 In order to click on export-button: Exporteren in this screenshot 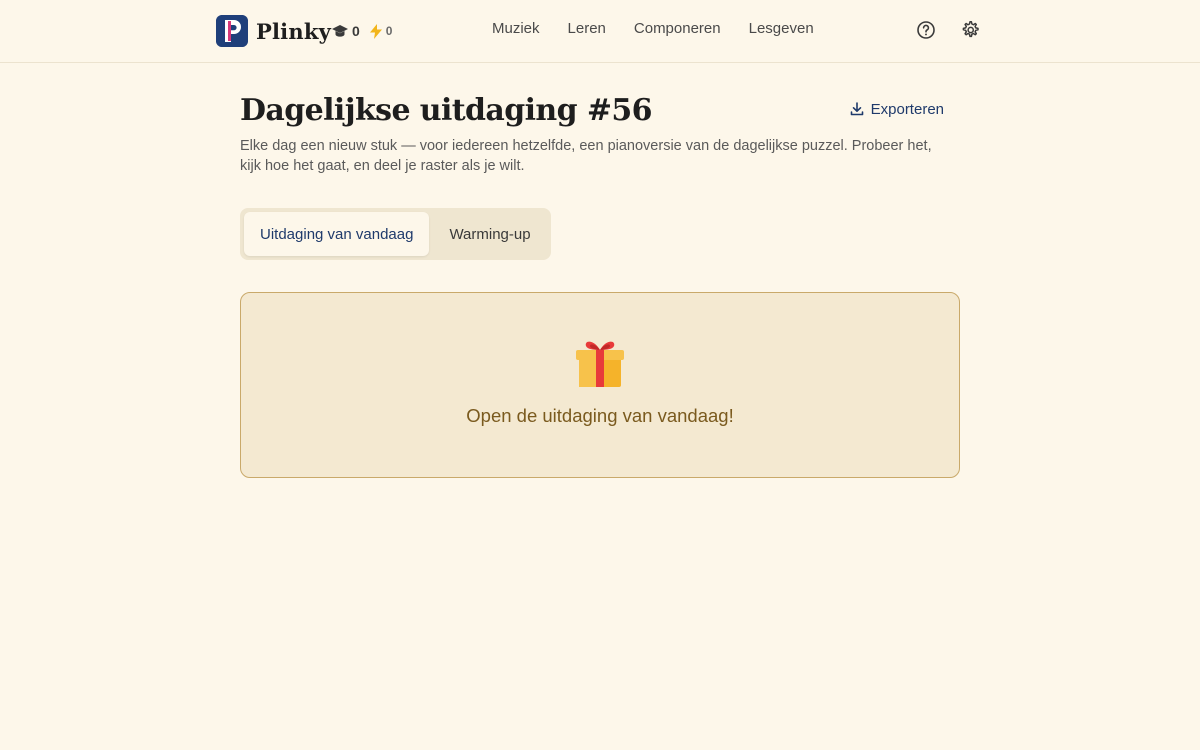, I will do `click(897, 109)`.